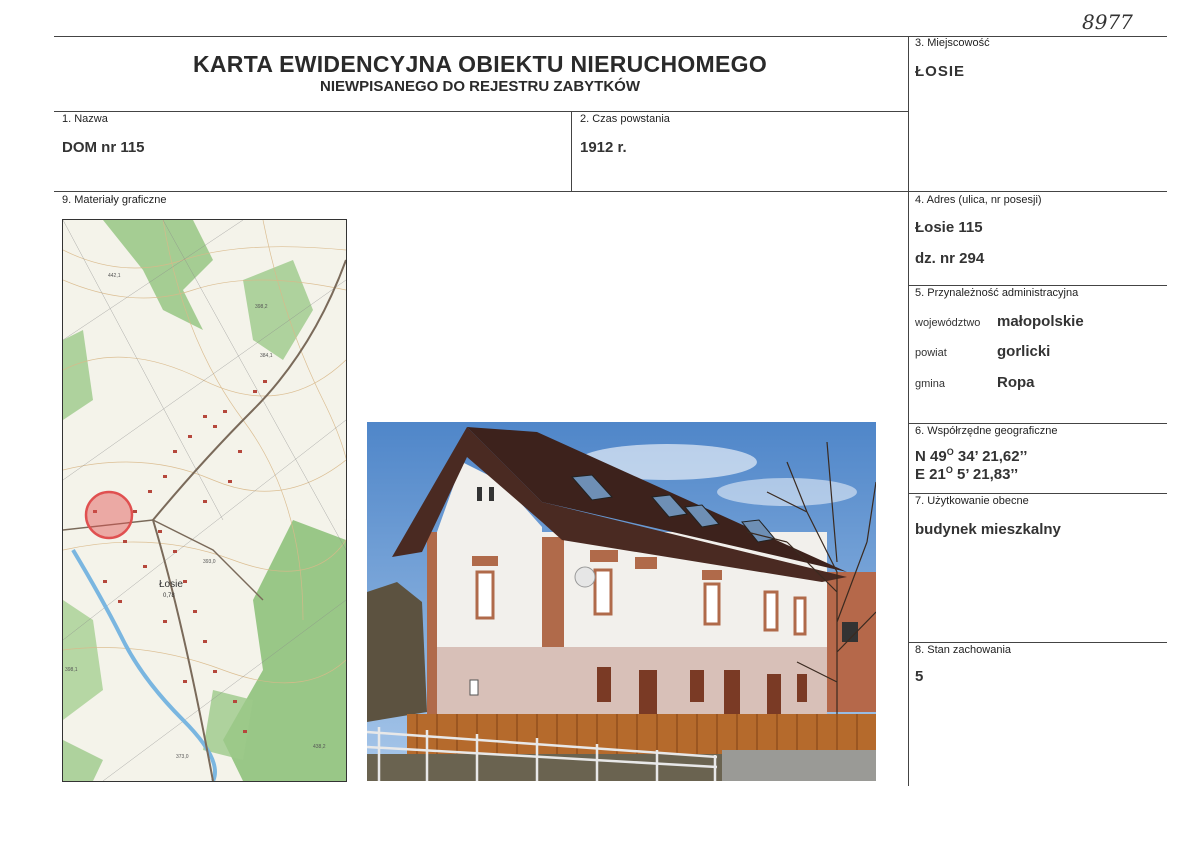  Describe the element at coordinates (571, 151) in the screenshot. I see `nazwa-czas-divider` at that location.